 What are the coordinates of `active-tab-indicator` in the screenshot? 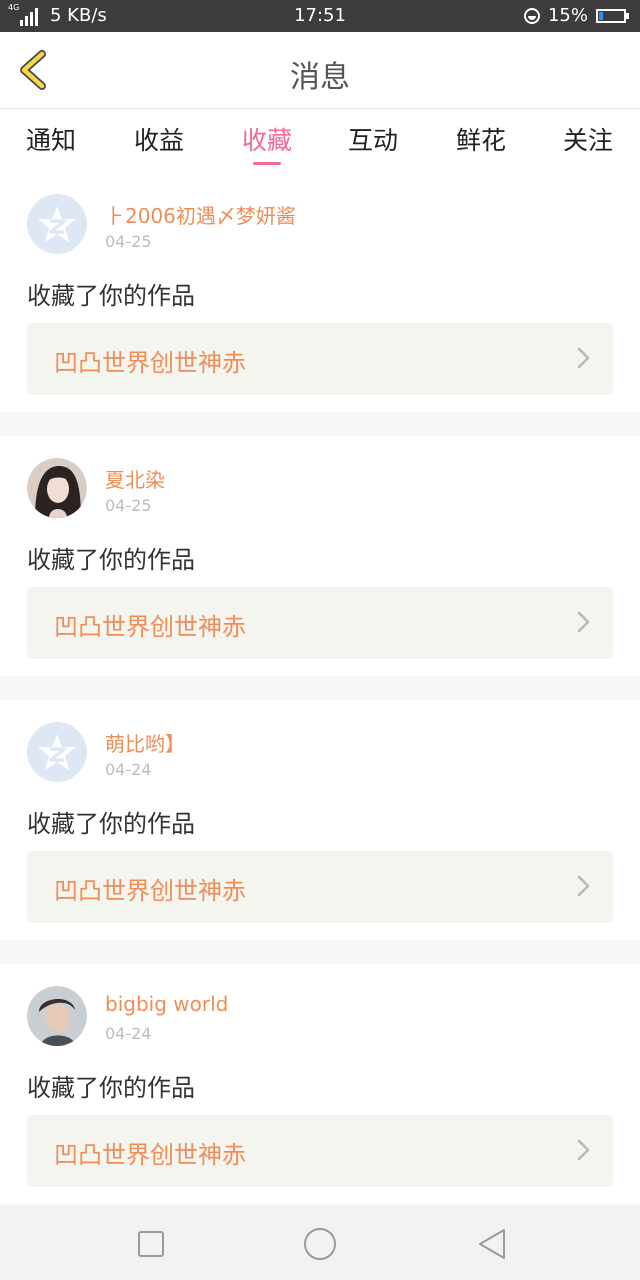 It's located at (267, 163).